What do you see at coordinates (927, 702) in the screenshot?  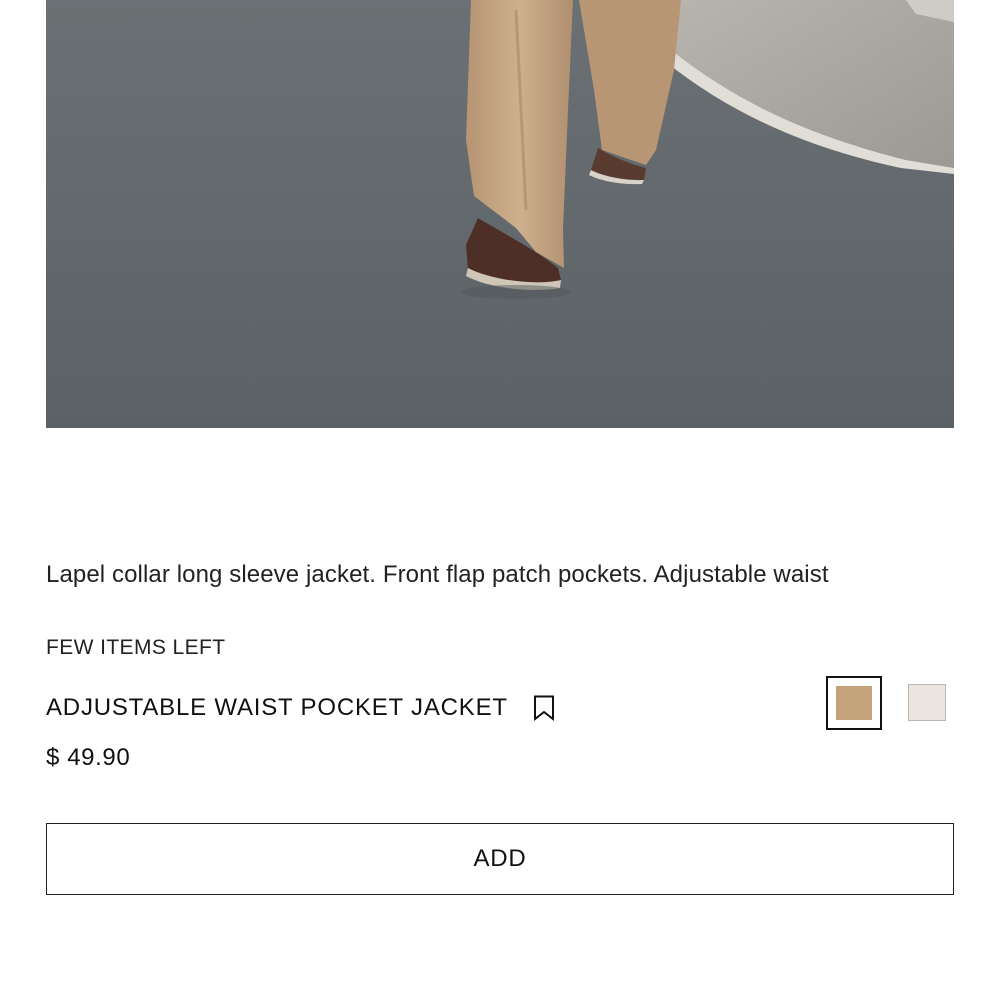 I see `color-swatch-ecru` at bounding box center [927, 702].